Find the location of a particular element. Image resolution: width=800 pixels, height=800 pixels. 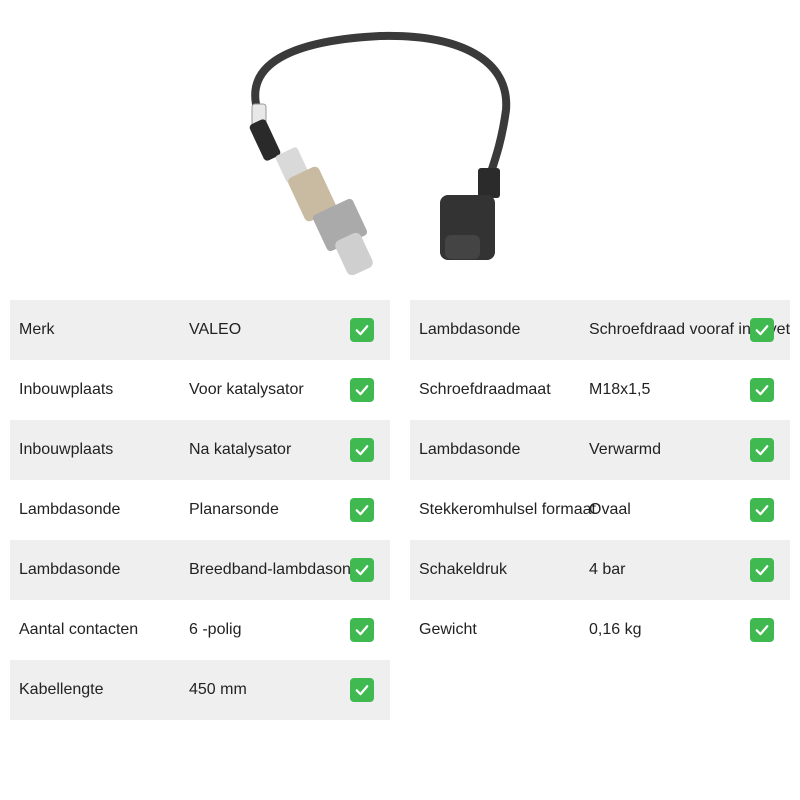

spec-row: Gewicht 0,16 kg is located at coordinates (600, 630).